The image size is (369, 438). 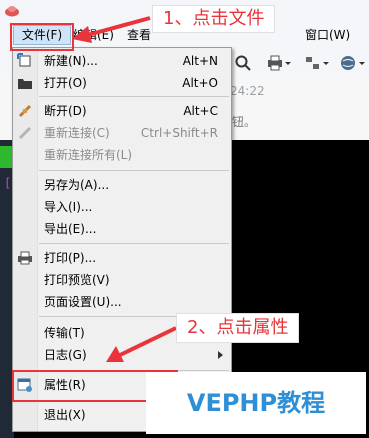 What do you see at coordinates (122, 355) in the screenshot?
I see `menu-item-log: 日志(G)` at bounding box center [122, 355].